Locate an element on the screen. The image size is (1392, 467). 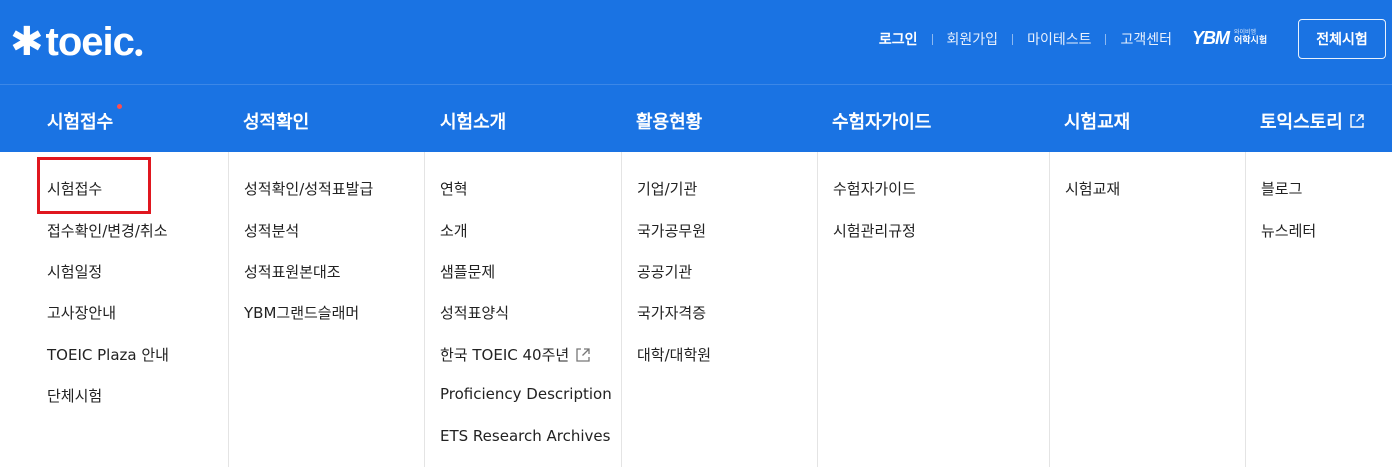
submenu-item-companies: 기업/기관 is located at coordinates (667, 188).